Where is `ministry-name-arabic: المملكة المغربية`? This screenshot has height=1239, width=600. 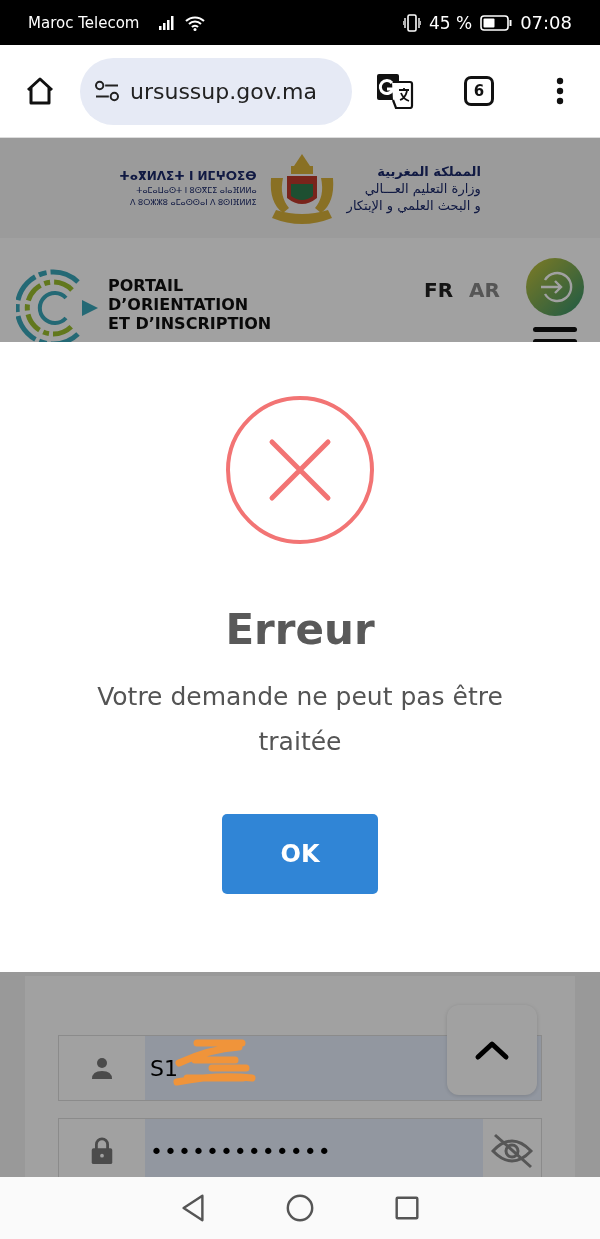 ministry-name-arabic: المملكة المغربية is located at coordinates (428, 171).